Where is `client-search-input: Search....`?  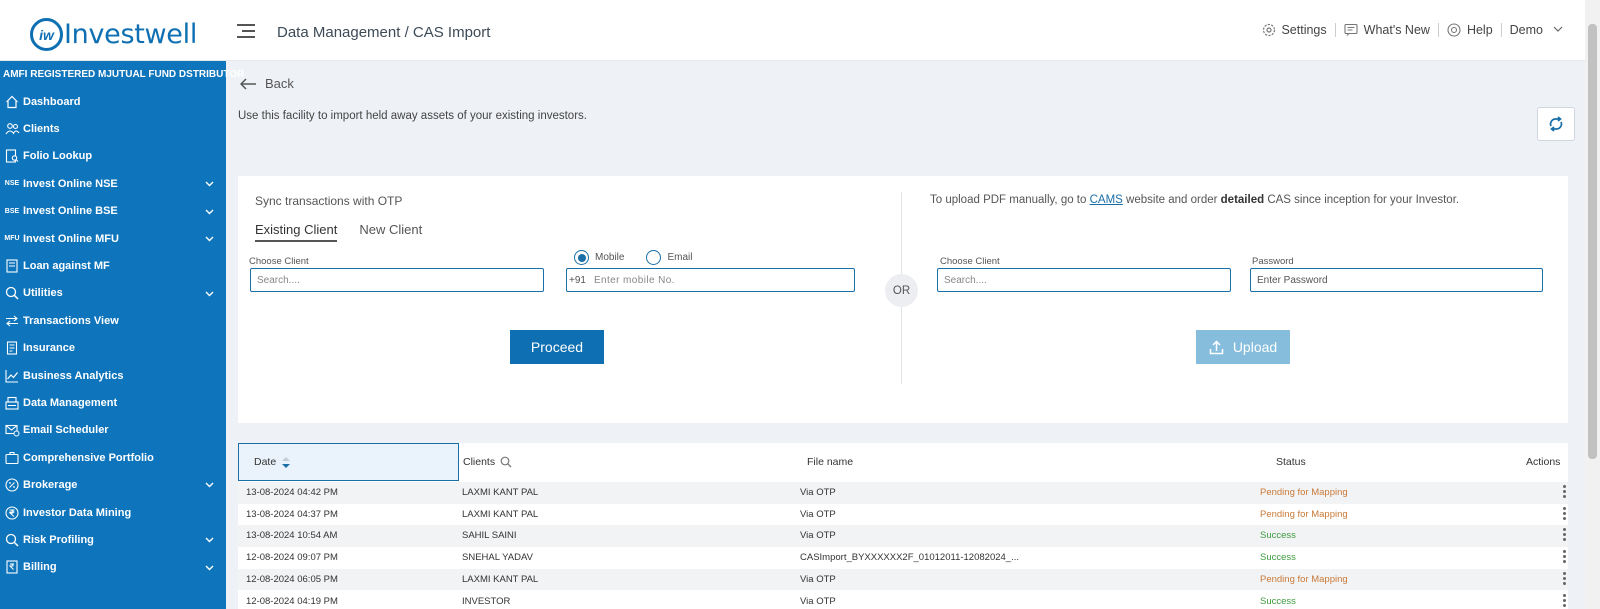
client-search-input: Search.... is located at coordinates (397, 280).